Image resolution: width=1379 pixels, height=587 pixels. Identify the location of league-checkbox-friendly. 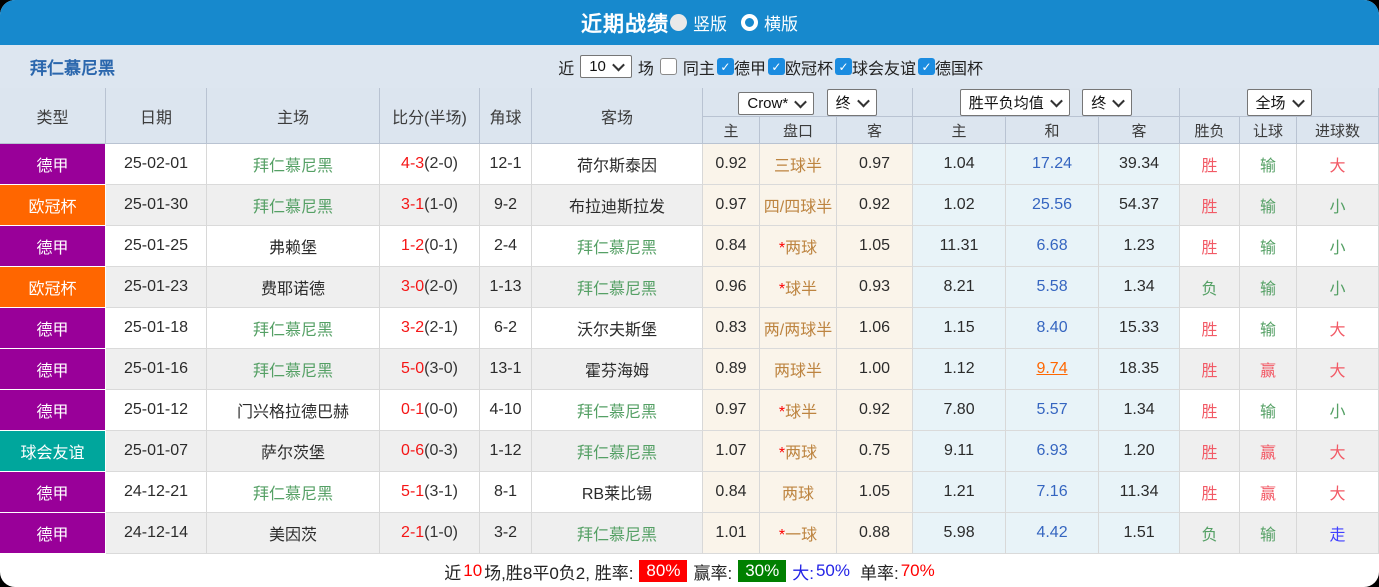
(843, 66).